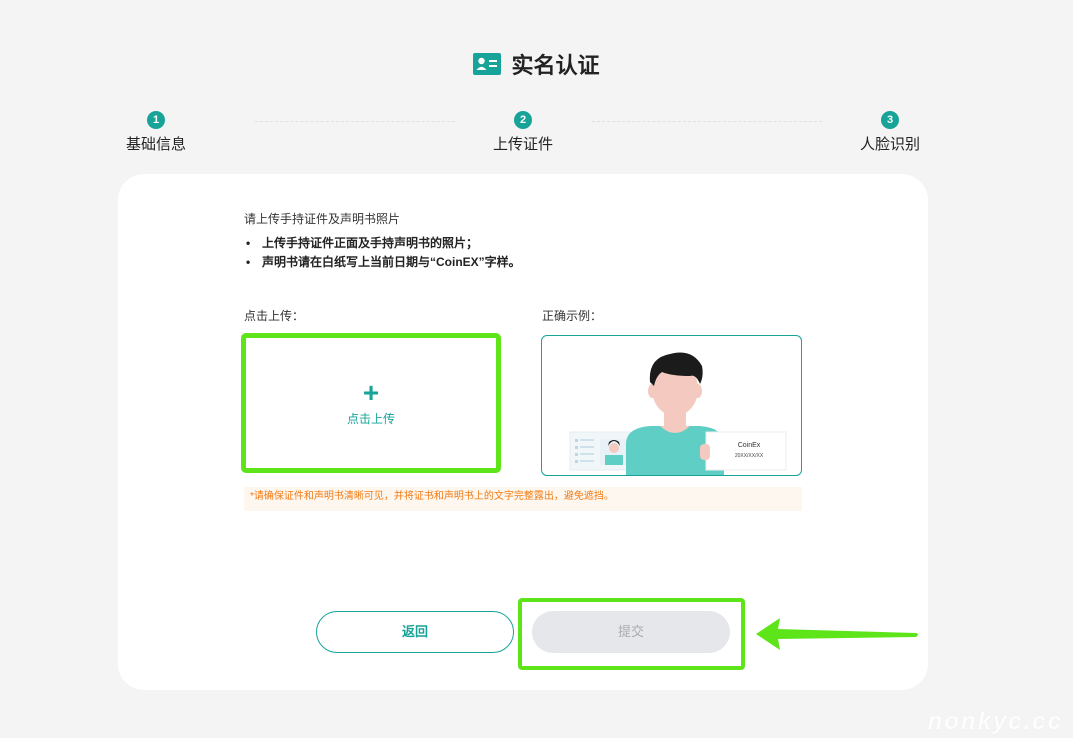  What do you see at coordinates (837, 634) in the screenshot?
I see `annotation-arrow-icon` at bounding box center [837, 634].